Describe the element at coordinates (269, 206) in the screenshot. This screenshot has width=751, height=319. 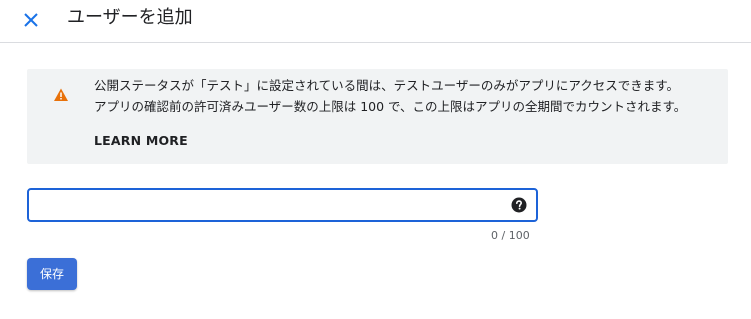
I see `user-email-input` at that location.